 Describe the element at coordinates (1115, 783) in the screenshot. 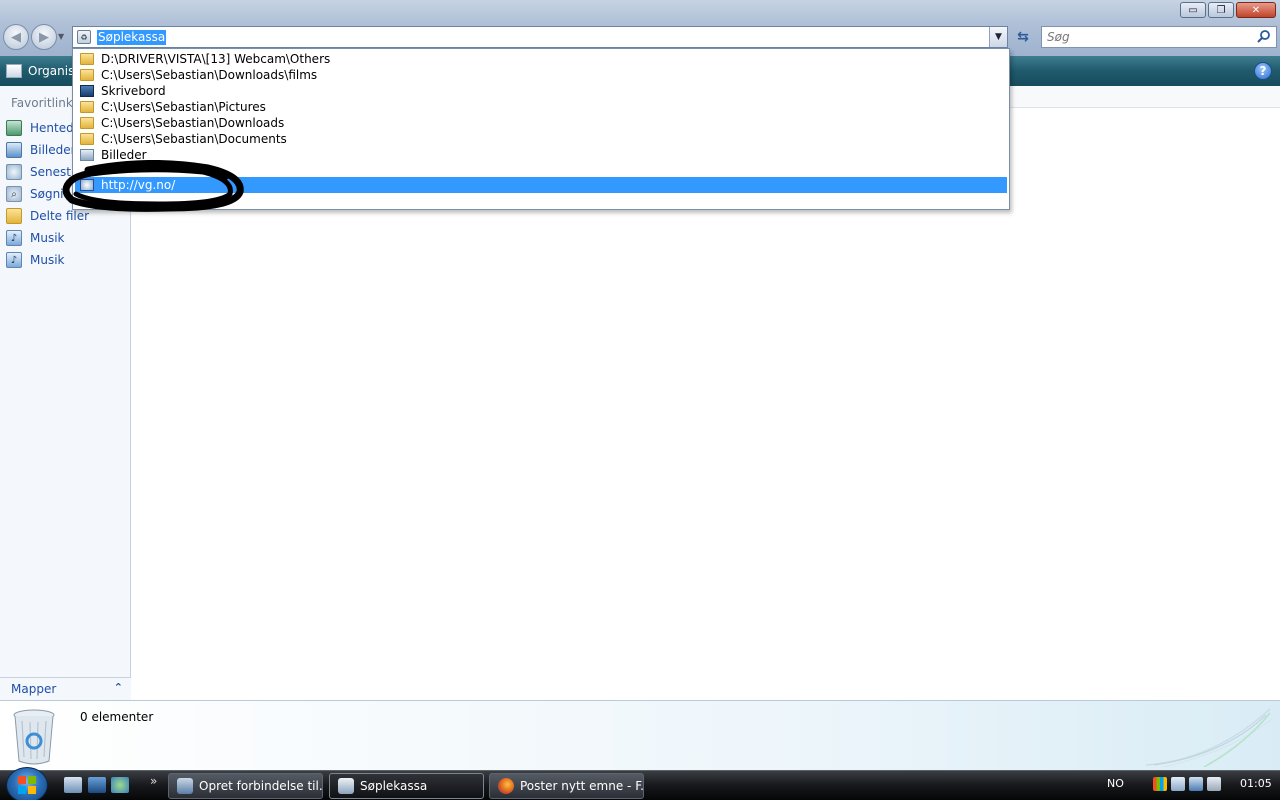

I see `language-indicator: NO` at that location.